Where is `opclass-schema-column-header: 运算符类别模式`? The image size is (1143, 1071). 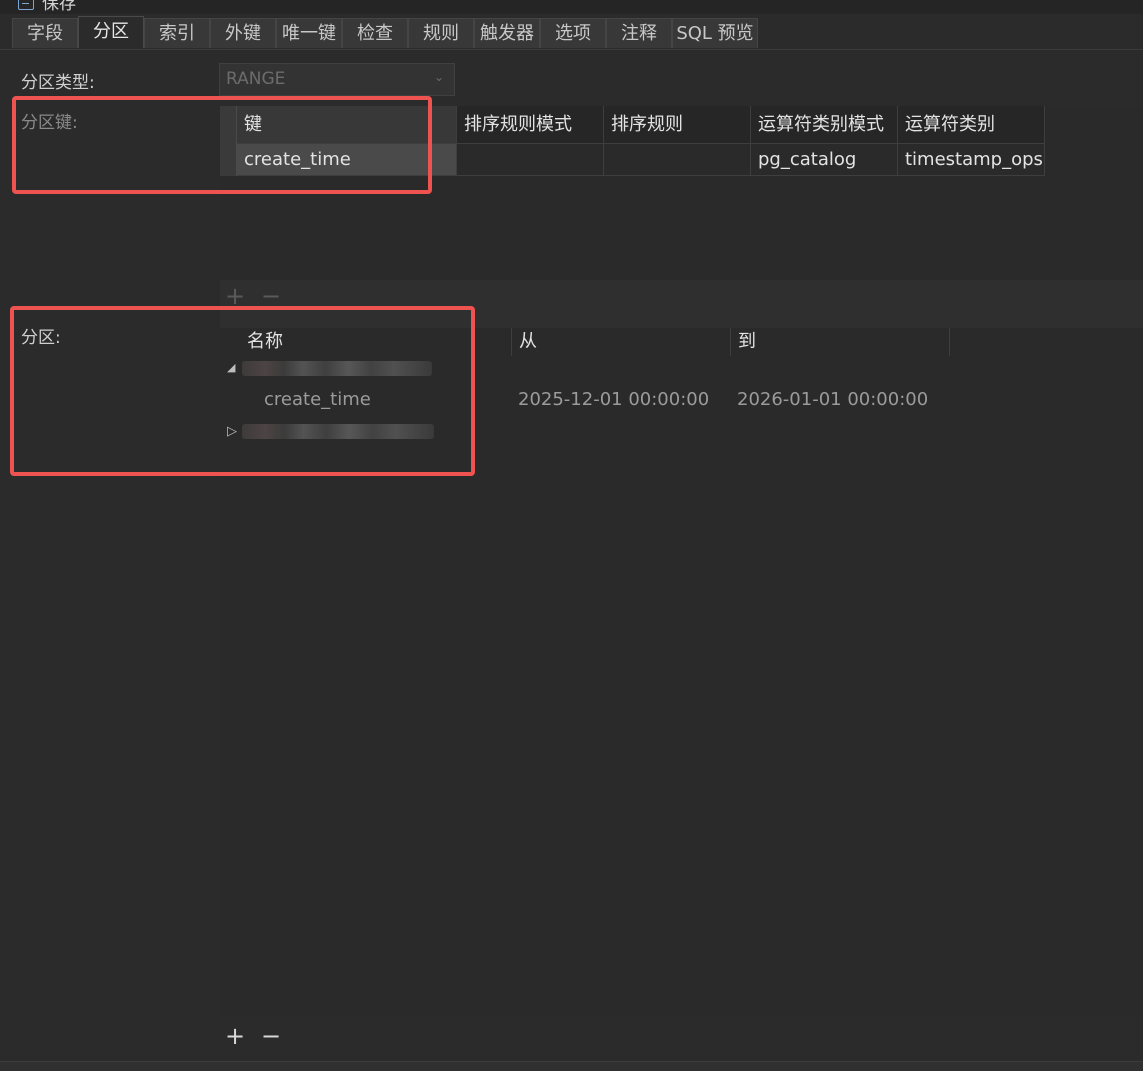 opclass-schema-column-header: 运算符类别模式 is located at coordinates (824, 125).